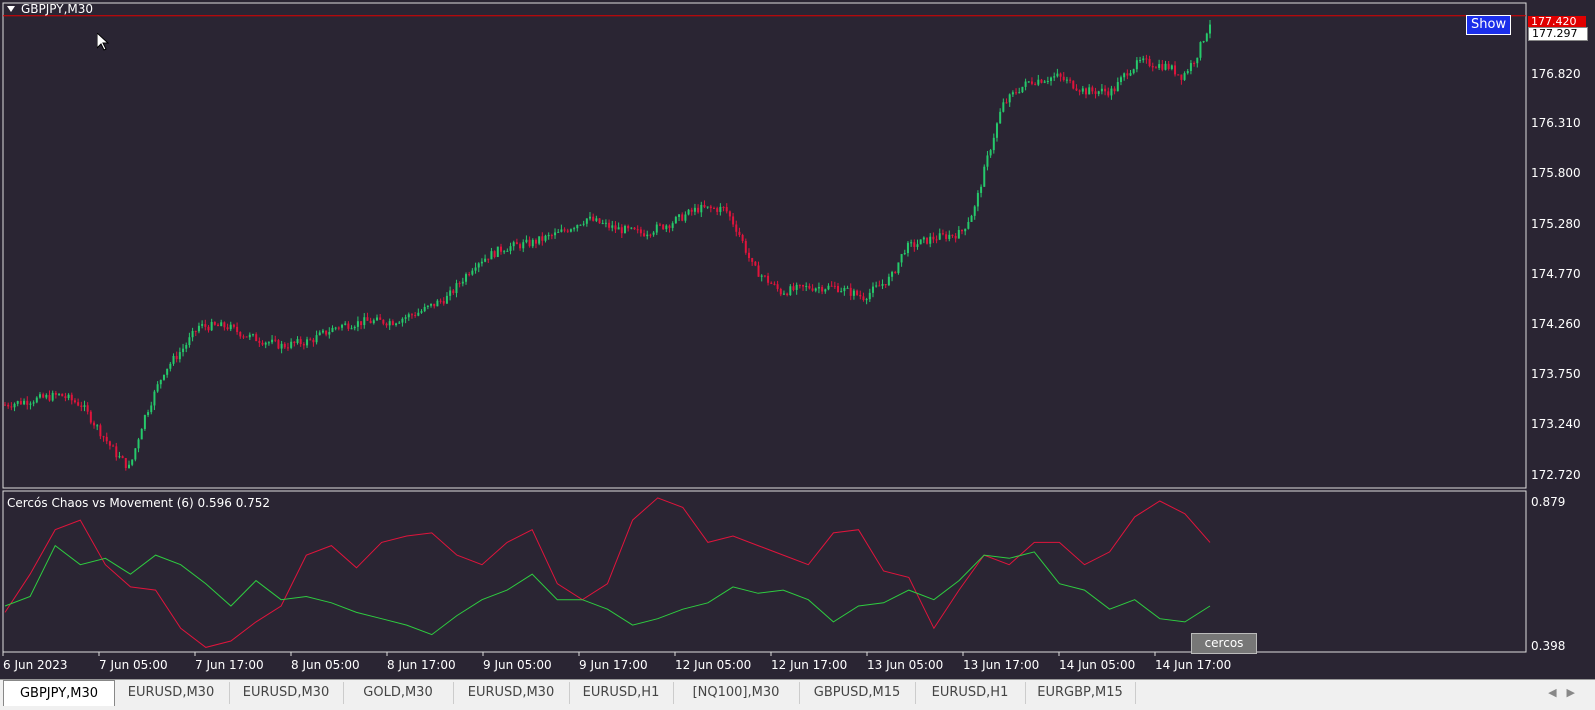 The image size is (1595, 710). What do you see at coordinates (59, 693) in the screenshot?
I see `chart-tab: GBPJPY,M30` at bounding box center [59, 693].